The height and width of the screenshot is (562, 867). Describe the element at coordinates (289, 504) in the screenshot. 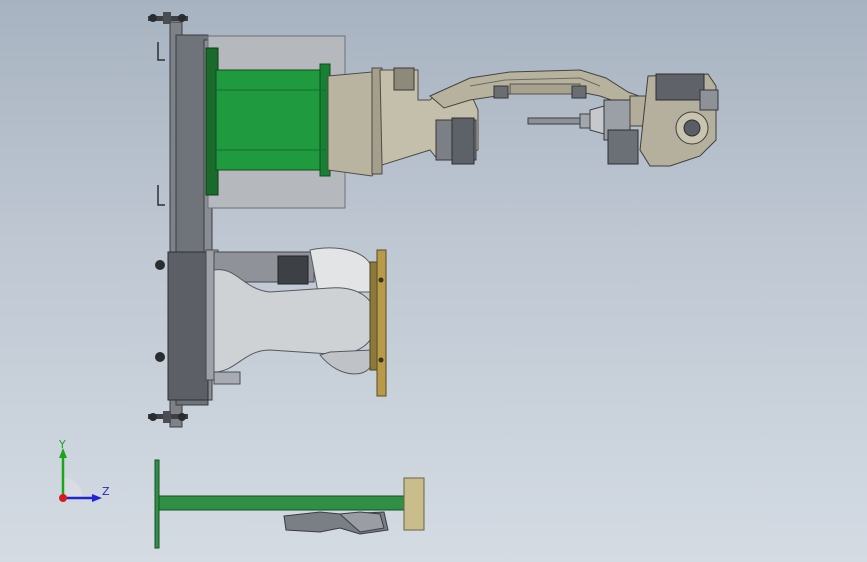

I see `fixture-beam-assembly` at that location.